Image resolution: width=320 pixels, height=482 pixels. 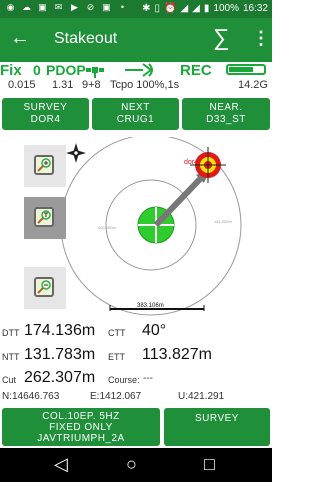 What do you see at coordinates (11, 333) in the screenshot?
I see `dtt-label: DTT` at bounding box center [11, 333].